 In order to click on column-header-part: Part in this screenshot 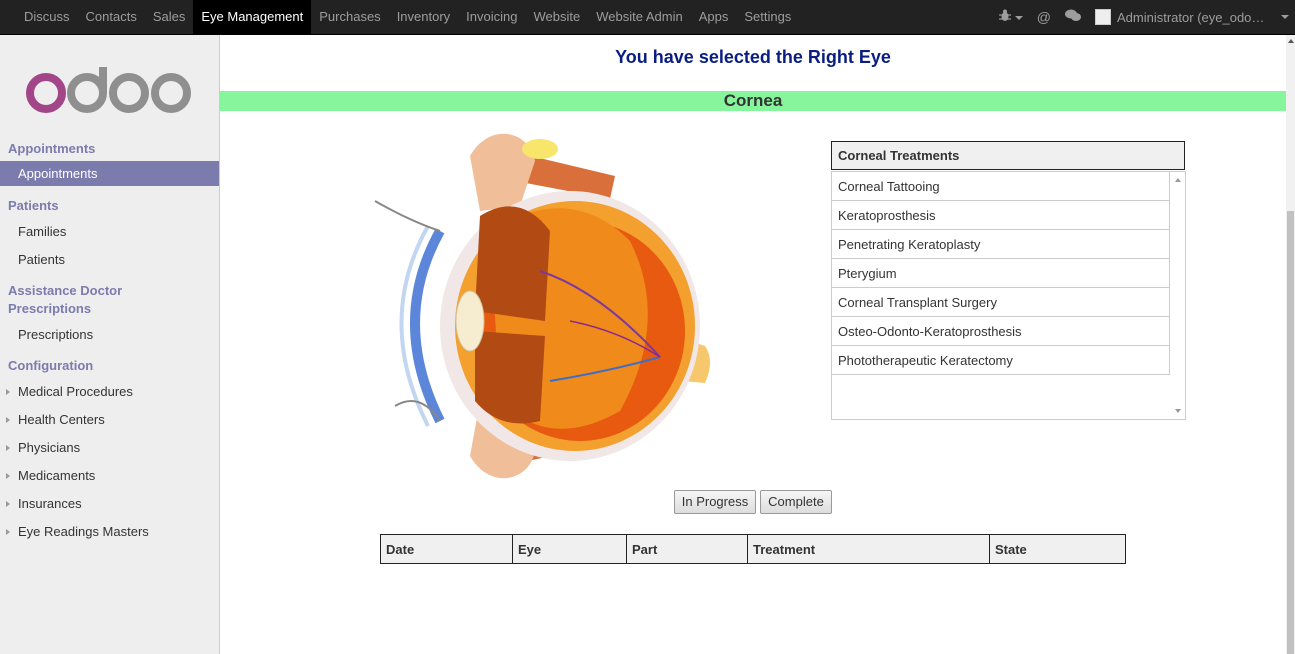, I will do `click(687, 549)`.